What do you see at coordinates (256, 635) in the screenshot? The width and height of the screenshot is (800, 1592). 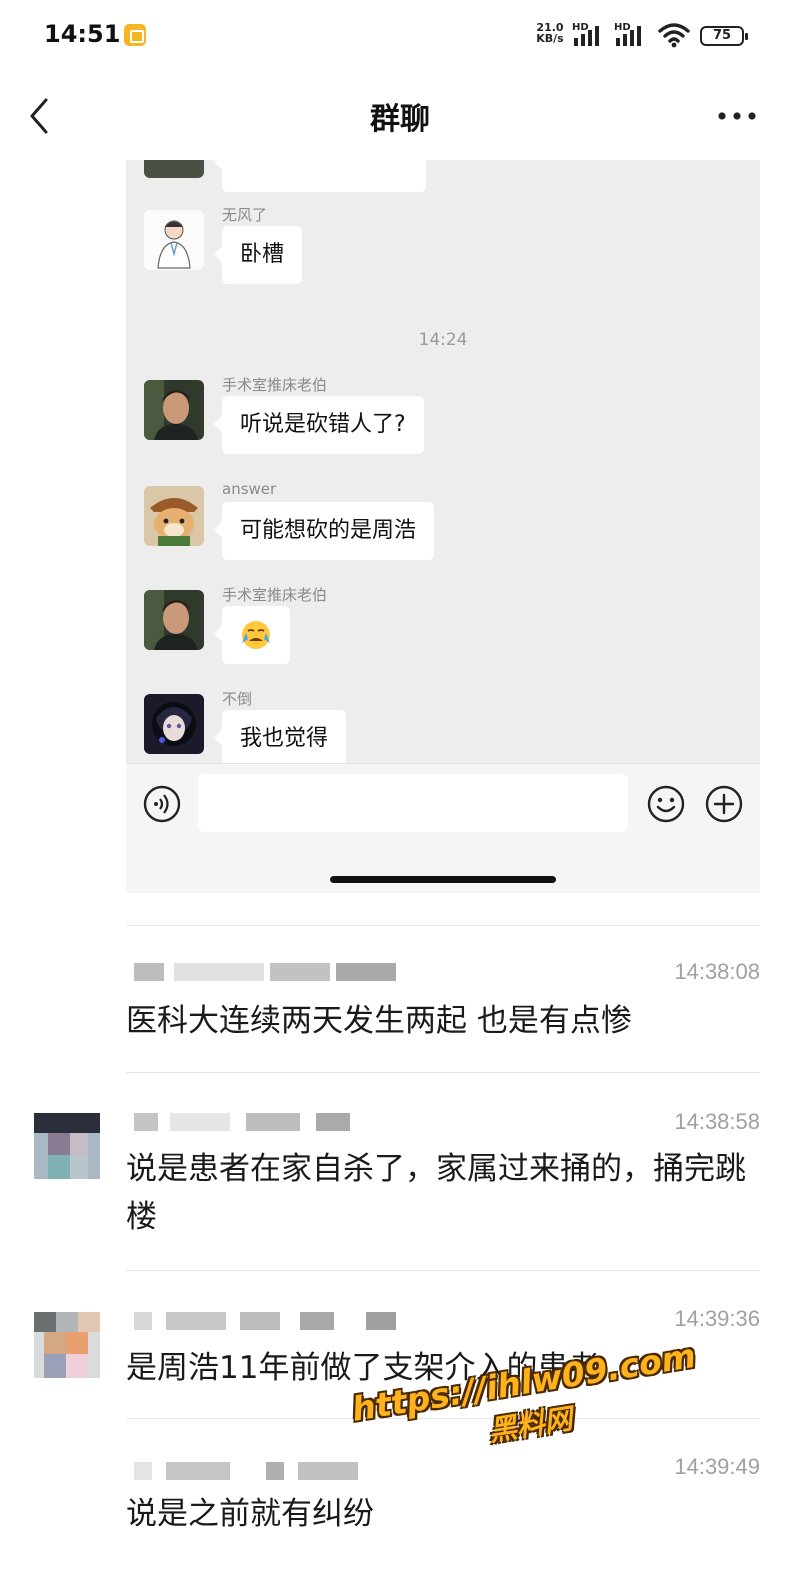 I see `crying-emoji-icon` at bounding box center [256, 635].